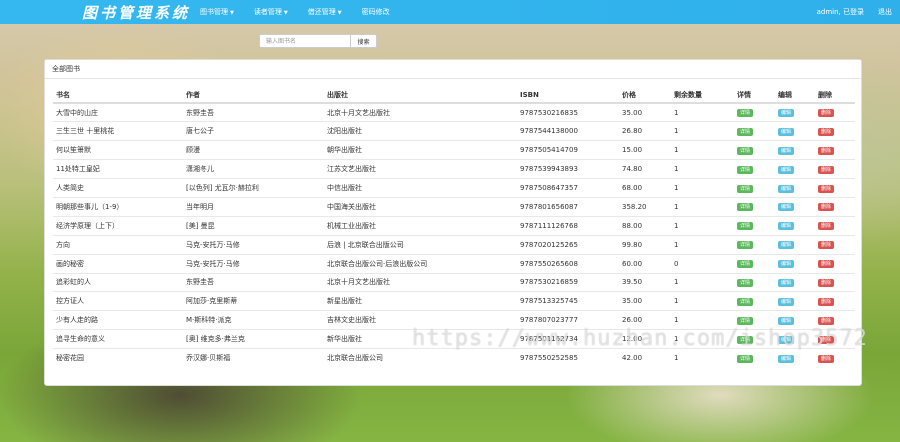 This screenshot has height=442, width=900. I want to click on logout-link: 退出, so click(885, 12).